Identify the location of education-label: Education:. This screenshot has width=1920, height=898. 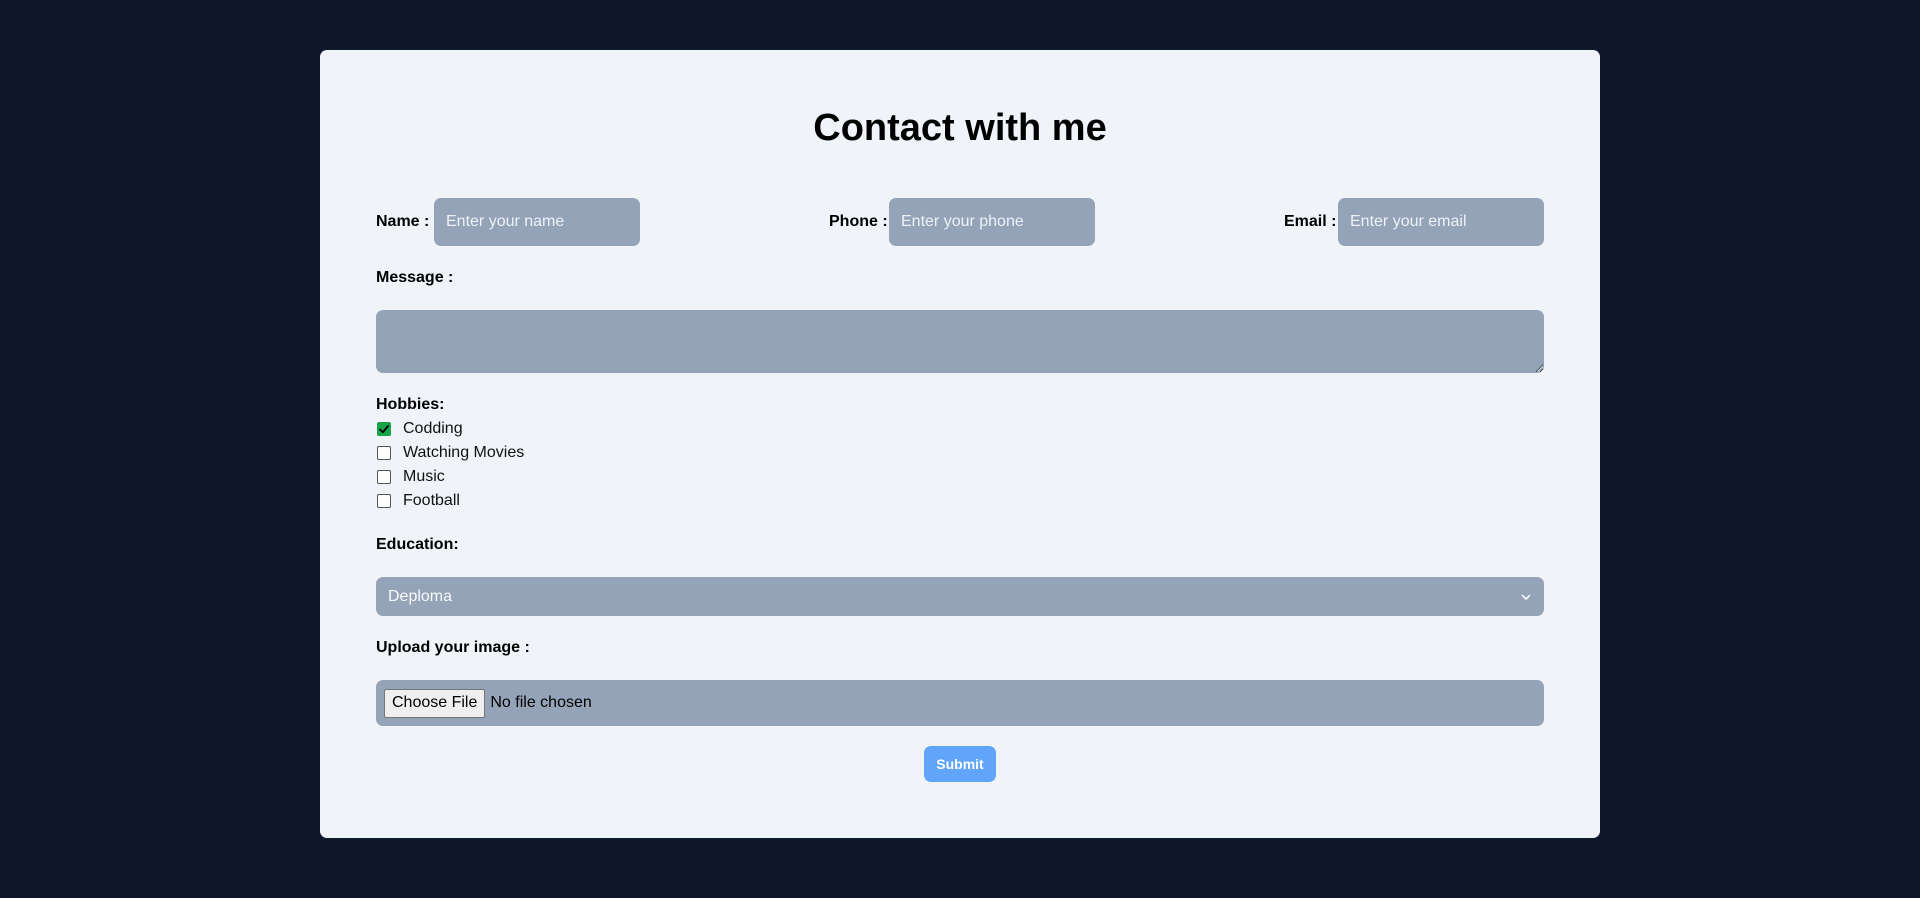
(417, 544).